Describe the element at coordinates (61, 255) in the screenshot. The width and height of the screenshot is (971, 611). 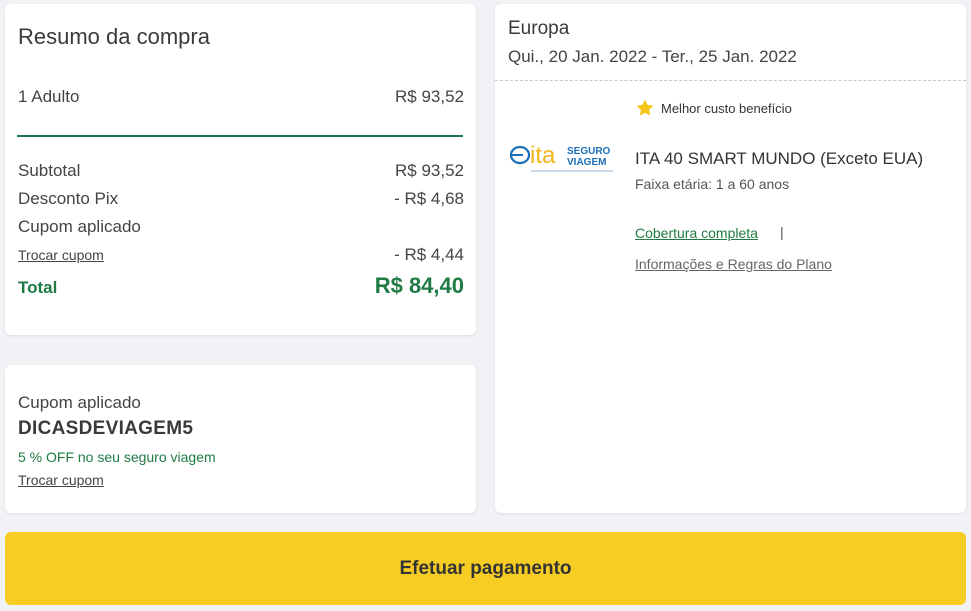
I see `change-coupon-link: Trocar cupom` at that location.